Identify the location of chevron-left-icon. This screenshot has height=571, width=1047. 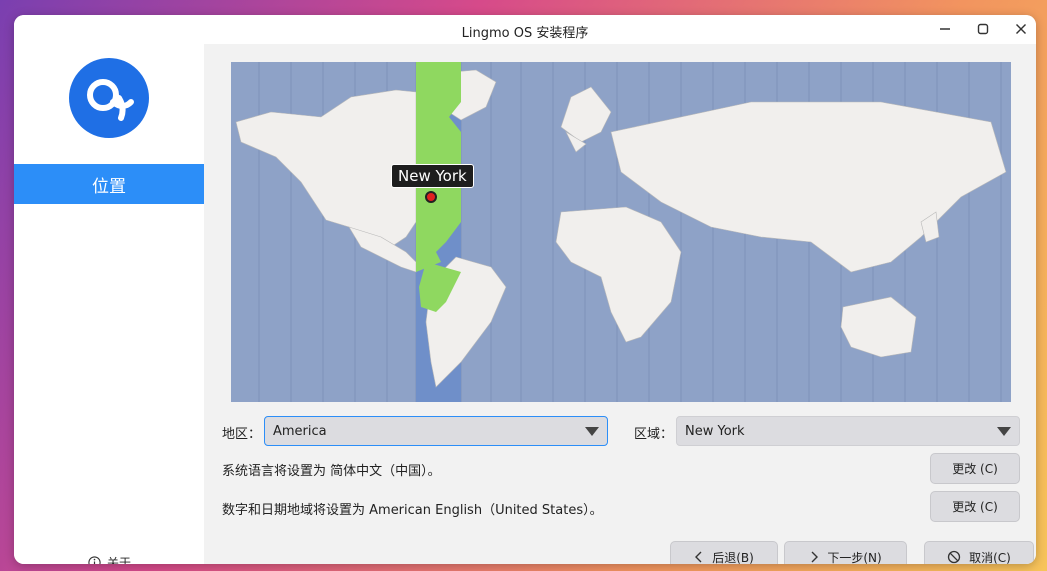
(698, 557).